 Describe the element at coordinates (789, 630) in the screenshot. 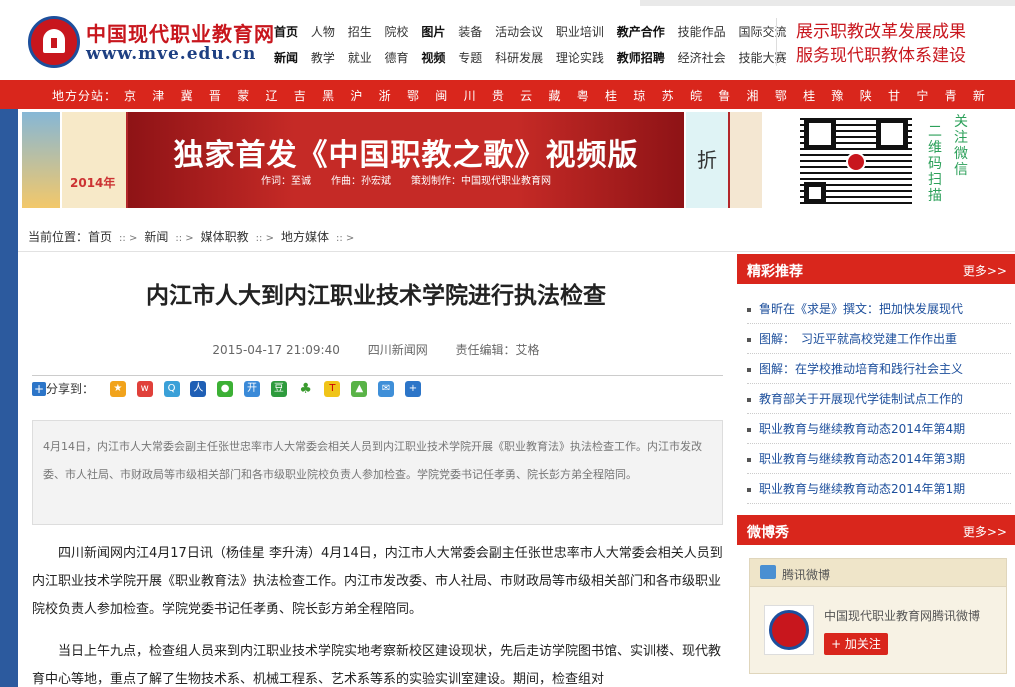

I see `avatar` at that location.